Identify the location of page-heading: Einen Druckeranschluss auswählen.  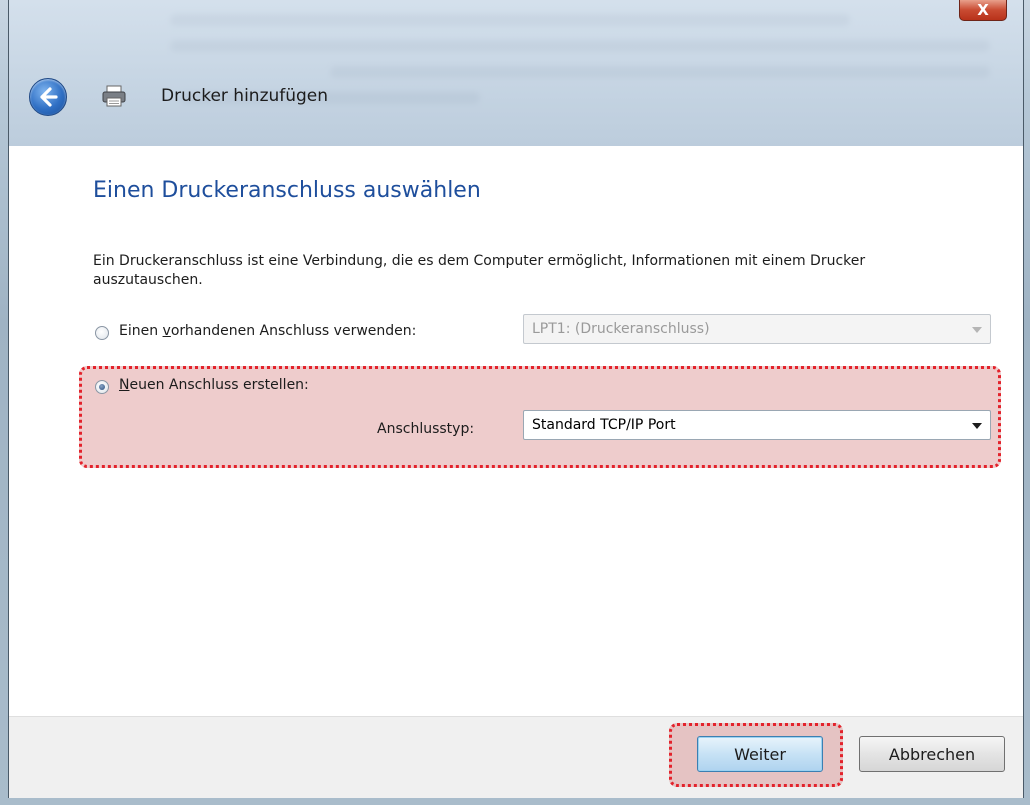
(287, 190).